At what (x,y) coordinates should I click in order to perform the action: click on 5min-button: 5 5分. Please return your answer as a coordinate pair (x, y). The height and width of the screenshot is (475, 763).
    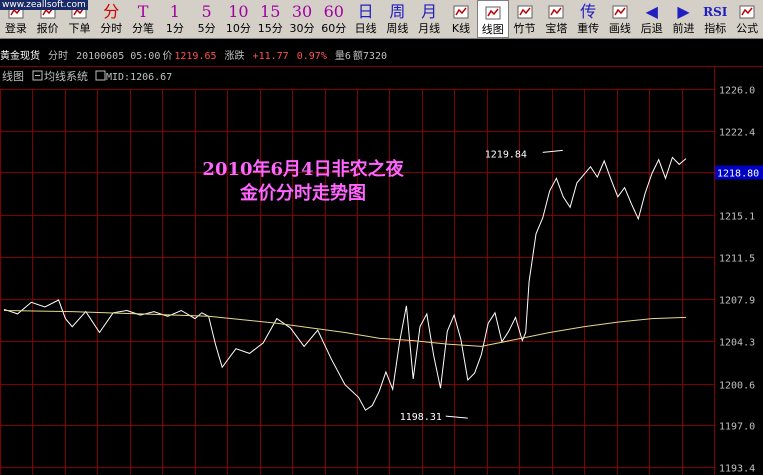
    Looking at the image, I should click on (207, 19).